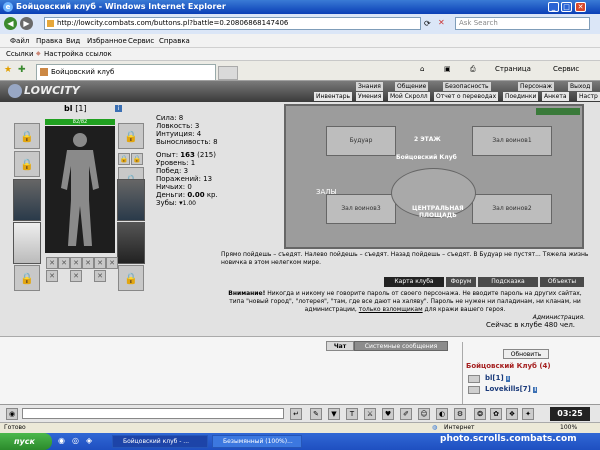 The image size is (600, 450). Describe the element at coordinates (414, 282) in the screenshot. I see `club-map-button: Карта клуба` at that location.